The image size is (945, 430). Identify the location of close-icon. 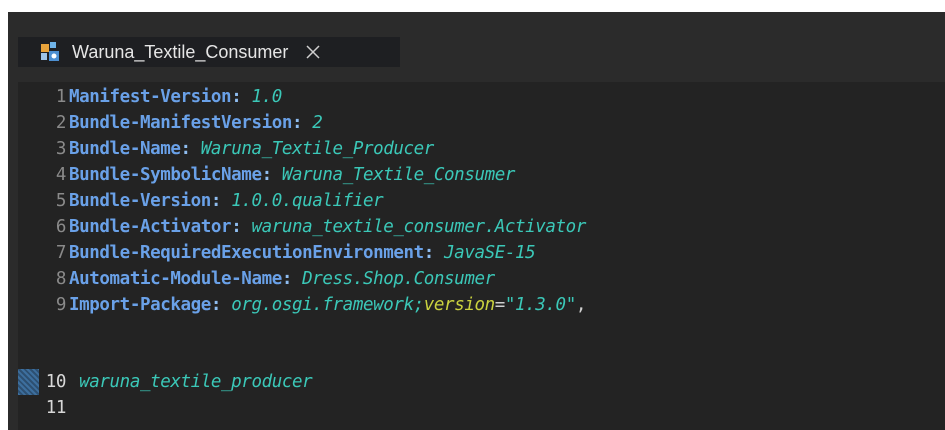
(313, 52).